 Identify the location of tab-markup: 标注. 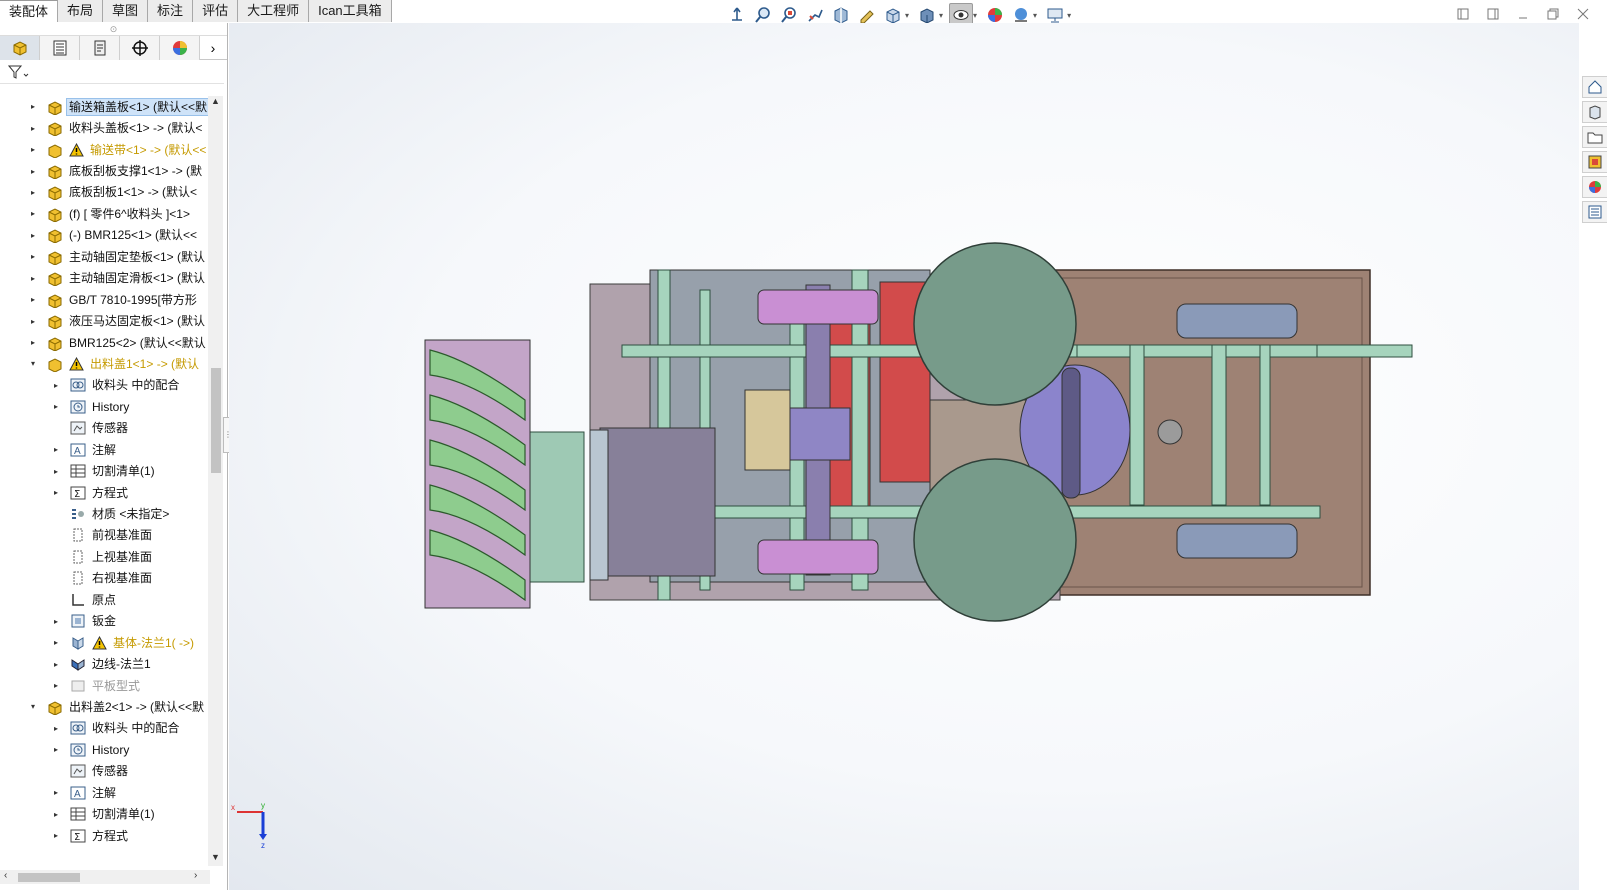
(171, 11).